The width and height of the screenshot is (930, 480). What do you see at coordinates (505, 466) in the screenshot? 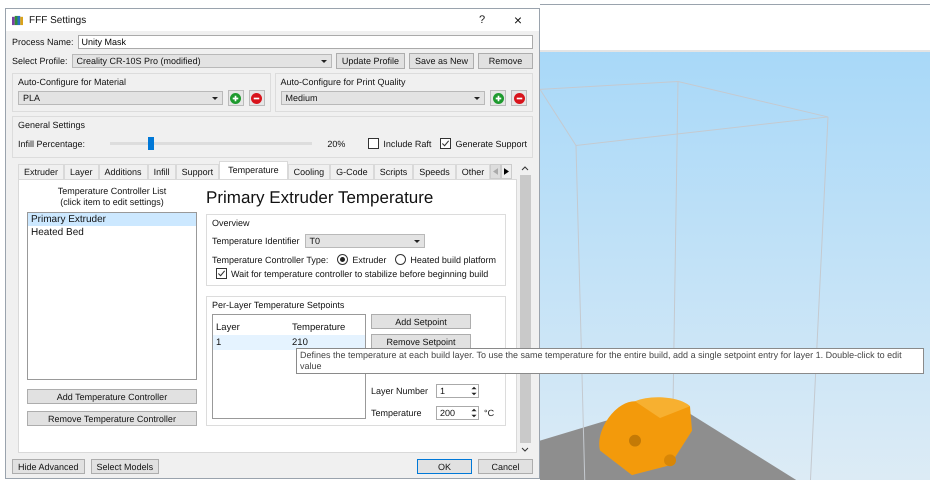
I see `footer-button: Cancel` at bounding box center [505, 466].